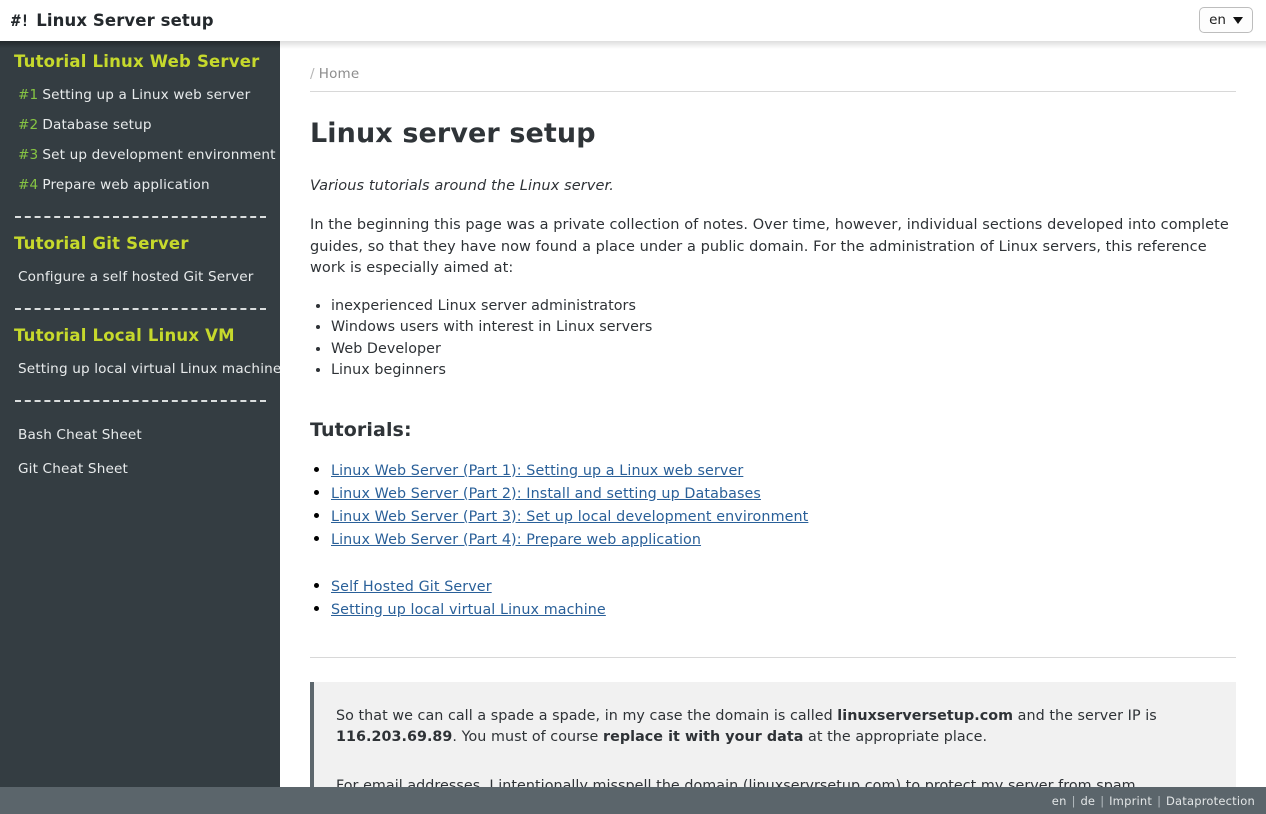 The width and height of the screenshot is (1266, 814). I want to click on sidebar-item-prepare-web-application: #4 Prepare web application, so click(140, 185).